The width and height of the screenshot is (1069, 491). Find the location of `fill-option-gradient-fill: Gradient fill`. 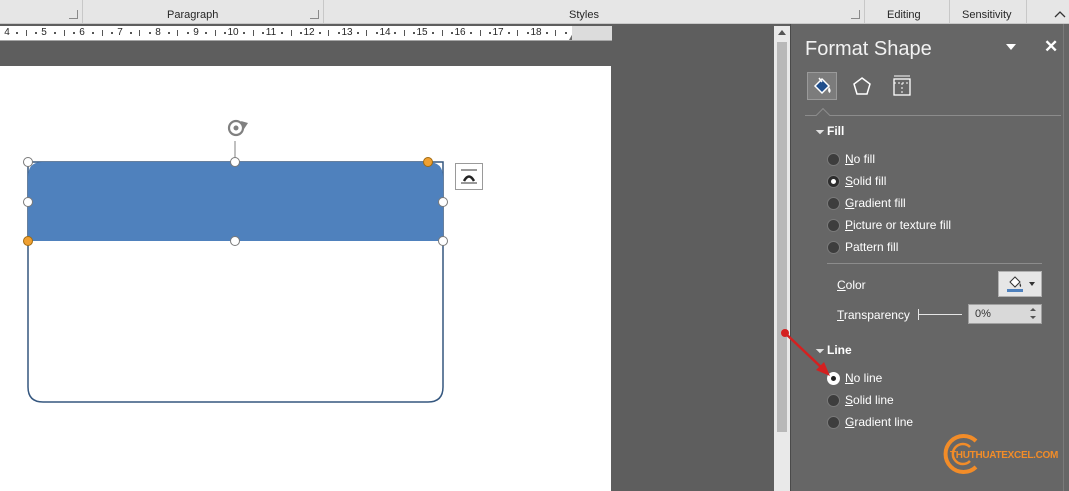

fill-option-gradient-fill: Gradient fill is located at coordinates (866, 203).